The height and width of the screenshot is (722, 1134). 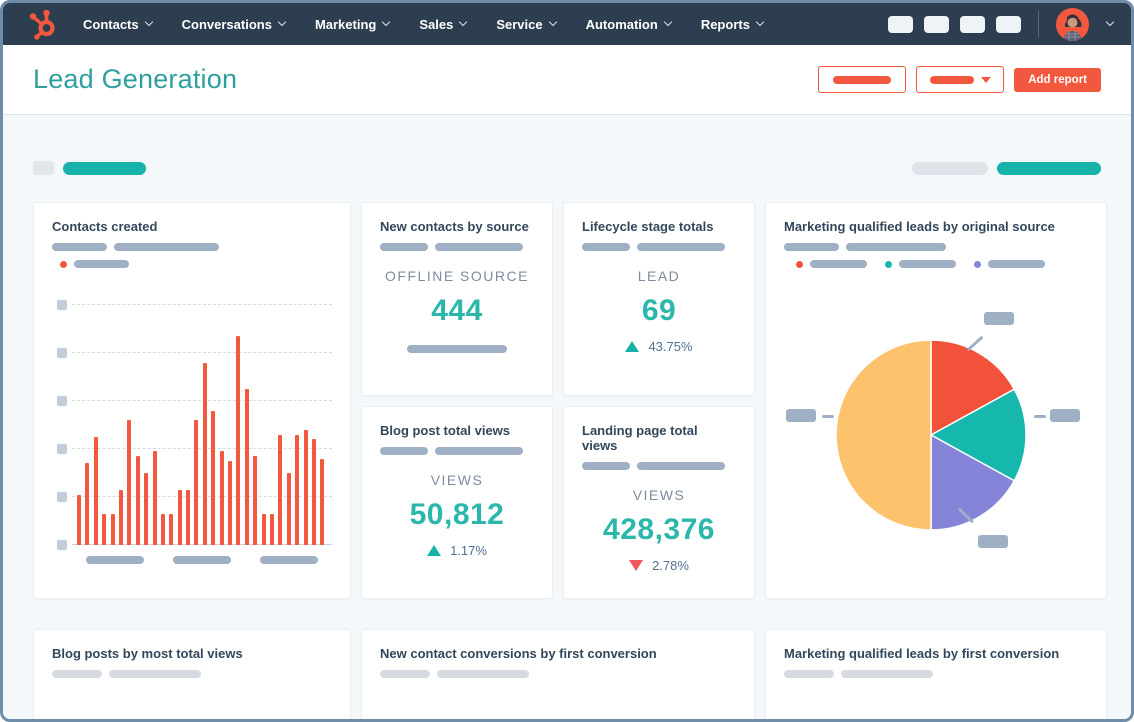 What do you see at coordinates (636, 565) in the screenshot?
I see `trend-down-icon` at bounding box center [636, 565].